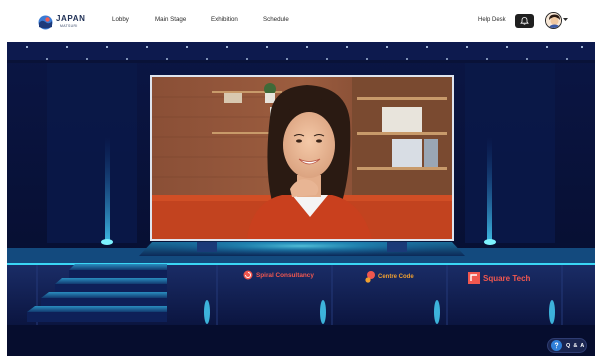  What do you see at coordinates (396, 277) in the screenshot?
I see `sponsor-centre-label: Centre Code` at bounding box center [396, 277].